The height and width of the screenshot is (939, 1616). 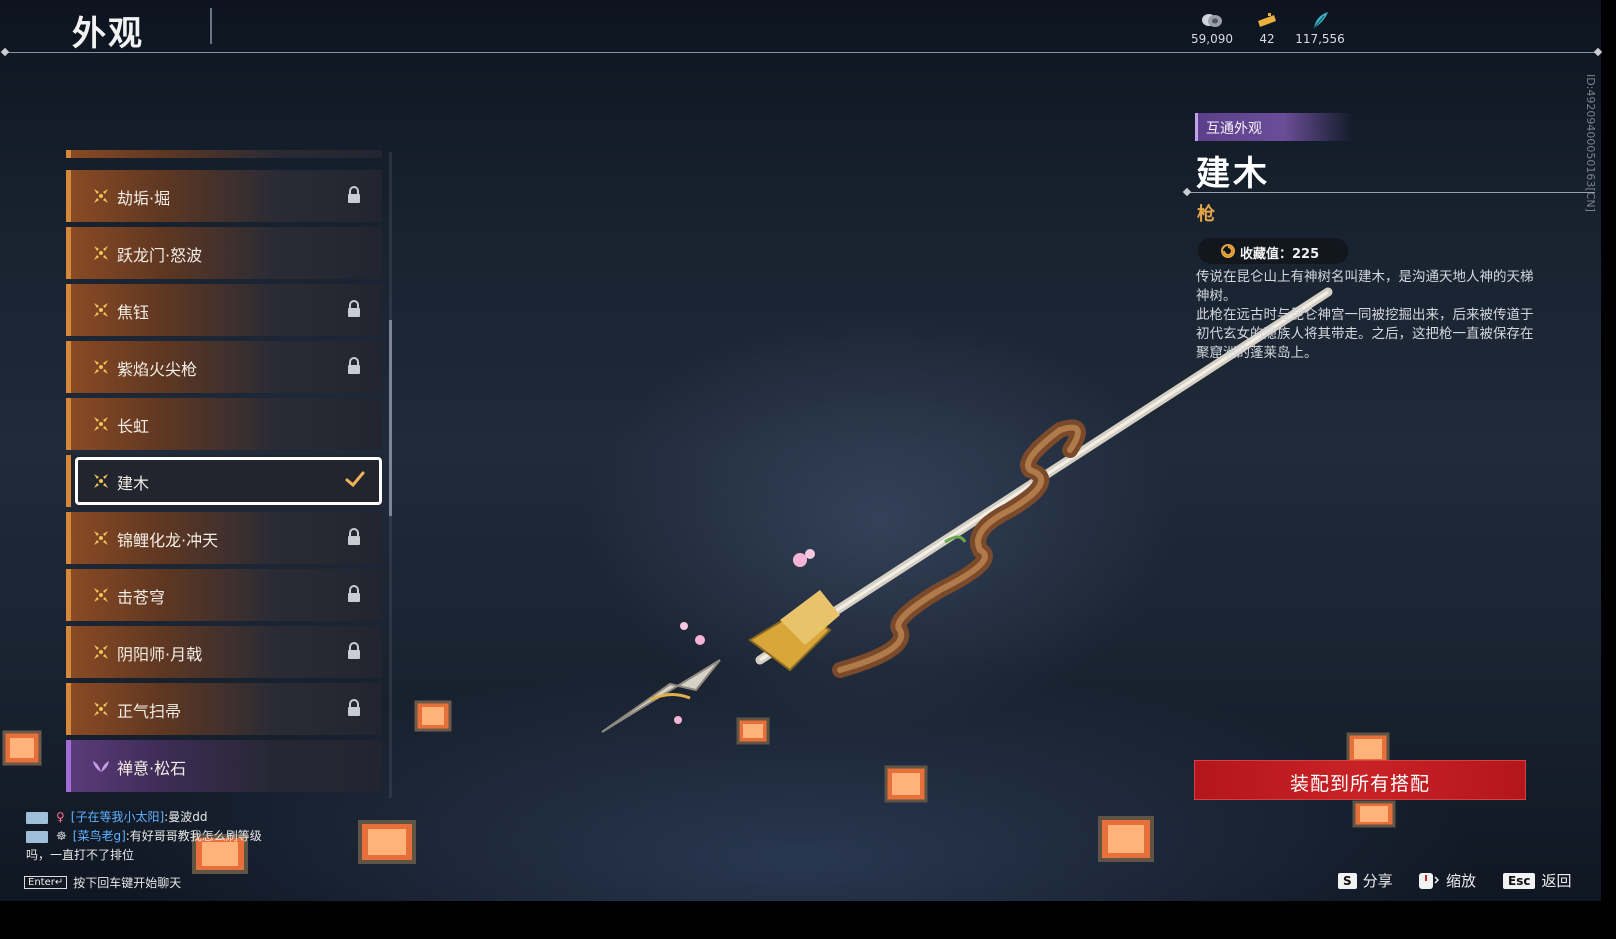 I want to click on female-icon: ♀, so click(x=60, y=817).